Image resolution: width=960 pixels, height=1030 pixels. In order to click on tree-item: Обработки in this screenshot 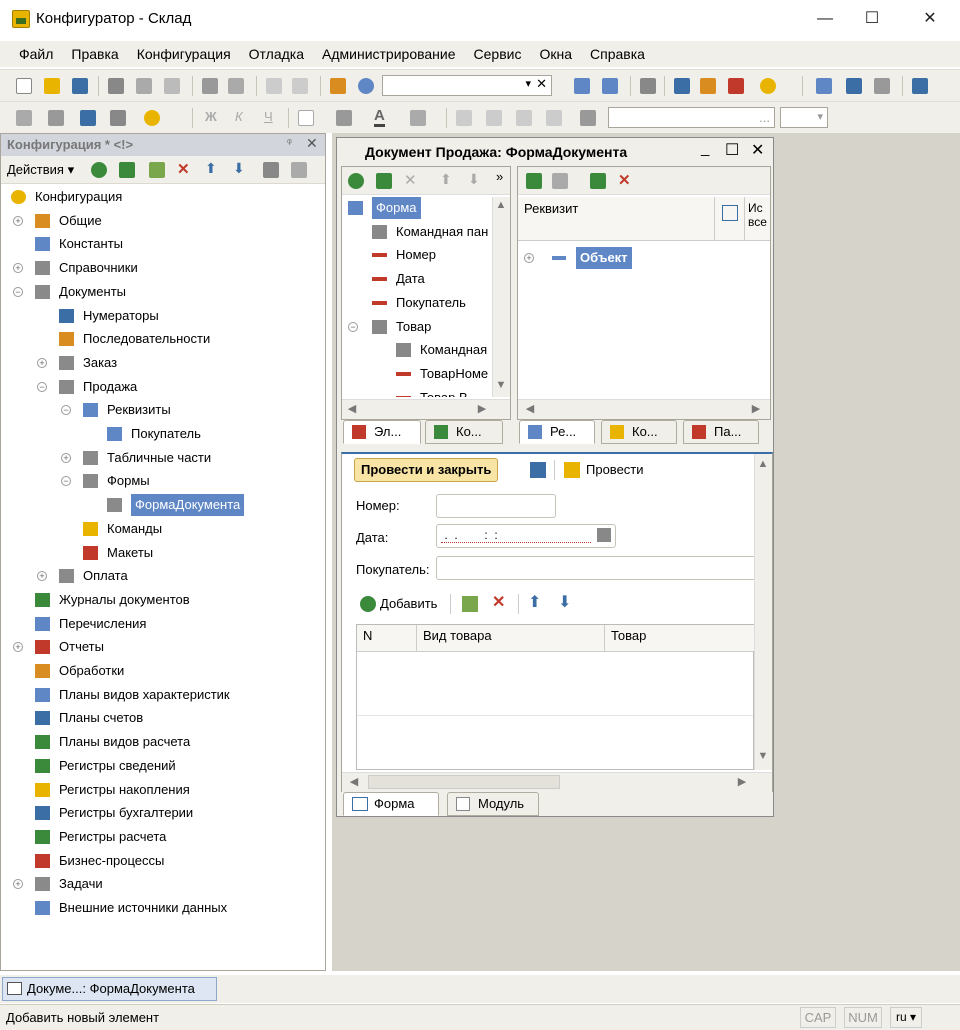, I will do `click(161, 671)`.